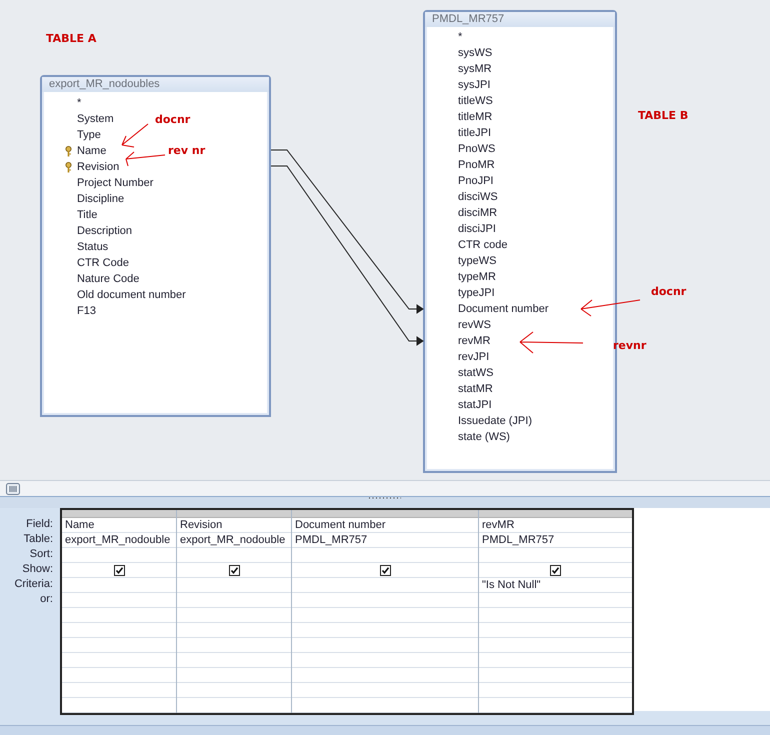  What do you see at coordinates (37, 569) in the screenshot?
I see `row-label: Show:` at bounding box center [37, 569].